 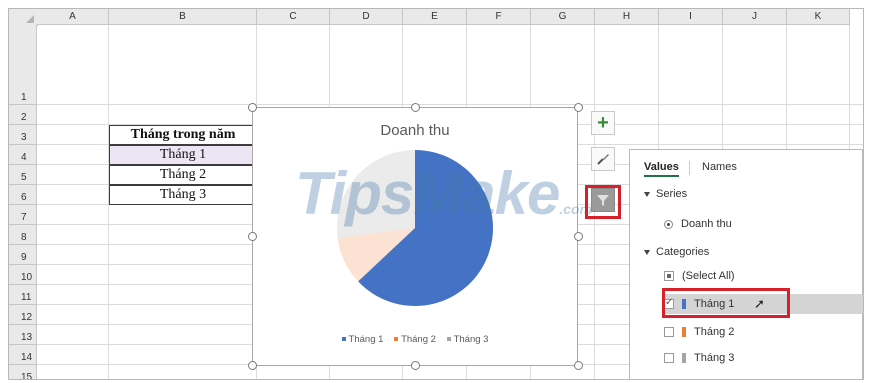 What do you see at coordinates (415, 107) in the screenshot?
I see `resize-handle-n` at bounding box center [415, 107].